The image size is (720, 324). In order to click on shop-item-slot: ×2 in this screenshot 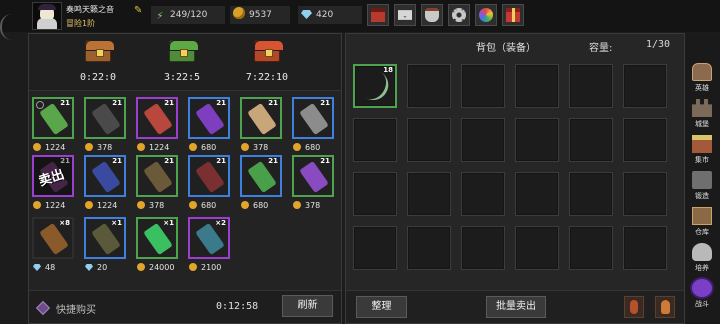, I will do `click(209, 238)`.